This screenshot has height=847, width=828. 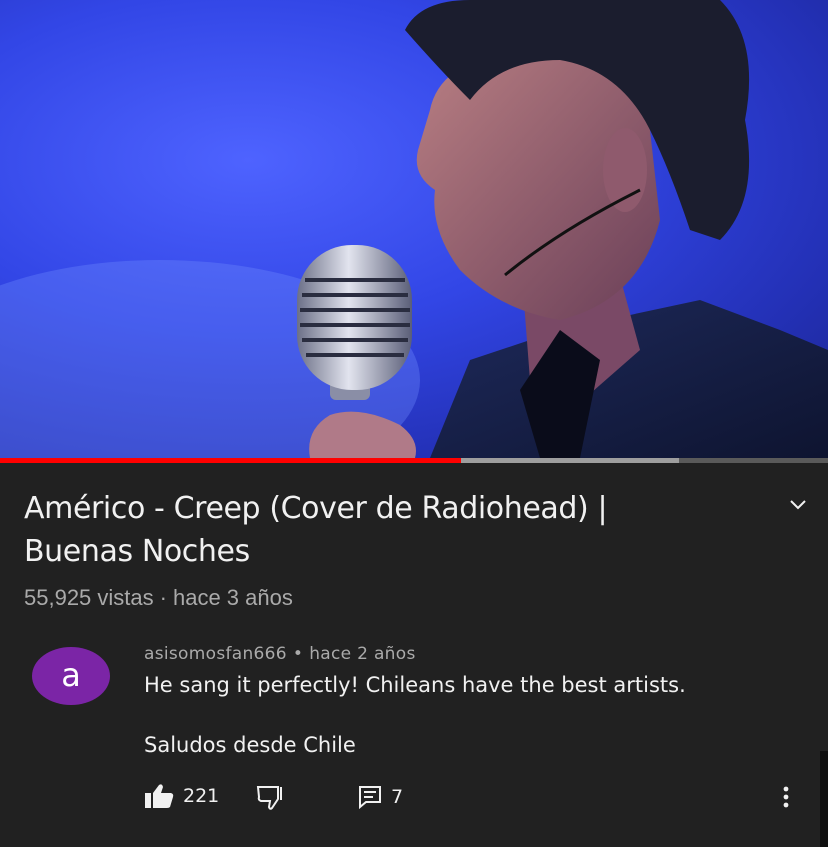 What do you see at coordinates (250, 745) in the screenshot?
I see `comment-text: Saludos desde Chile` at bounding box center [250, 745].